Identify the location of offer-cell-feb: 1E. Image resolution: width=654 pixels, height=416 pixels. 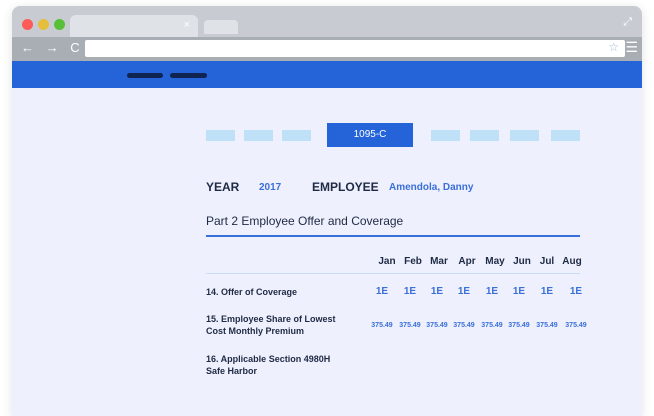
(410, 291).